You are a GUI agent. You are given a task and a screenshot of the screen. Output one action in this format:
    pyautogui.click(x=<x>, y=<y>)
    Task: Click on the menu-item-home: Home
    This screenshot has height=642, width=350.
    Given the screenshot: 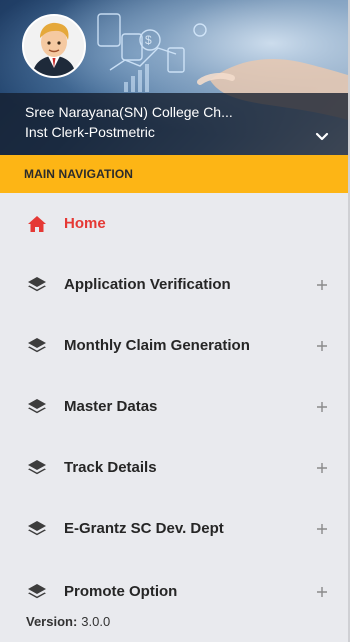 What is the action you would take?
    pyautogui.click(x=174, y=223)
    